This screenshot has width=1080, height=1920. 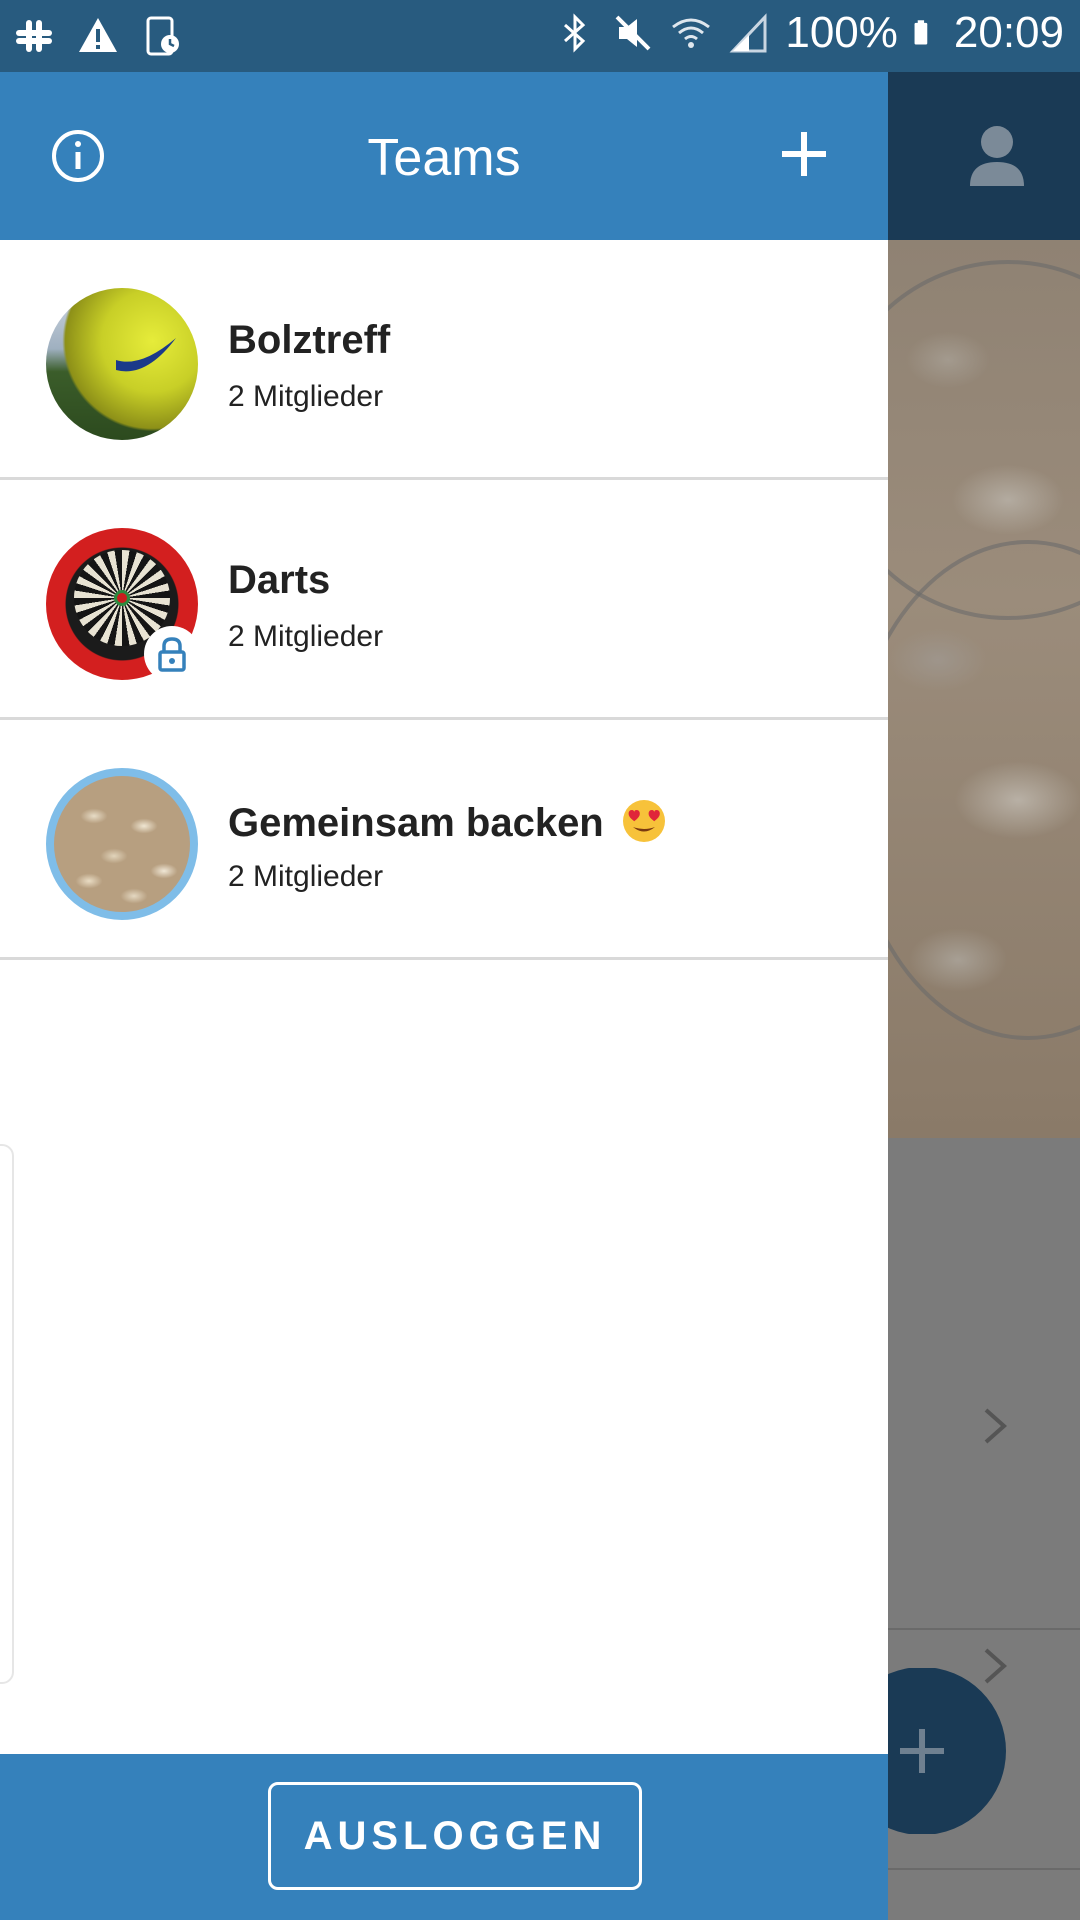 I want to click on profile-icon, so click(x=997, y=155).